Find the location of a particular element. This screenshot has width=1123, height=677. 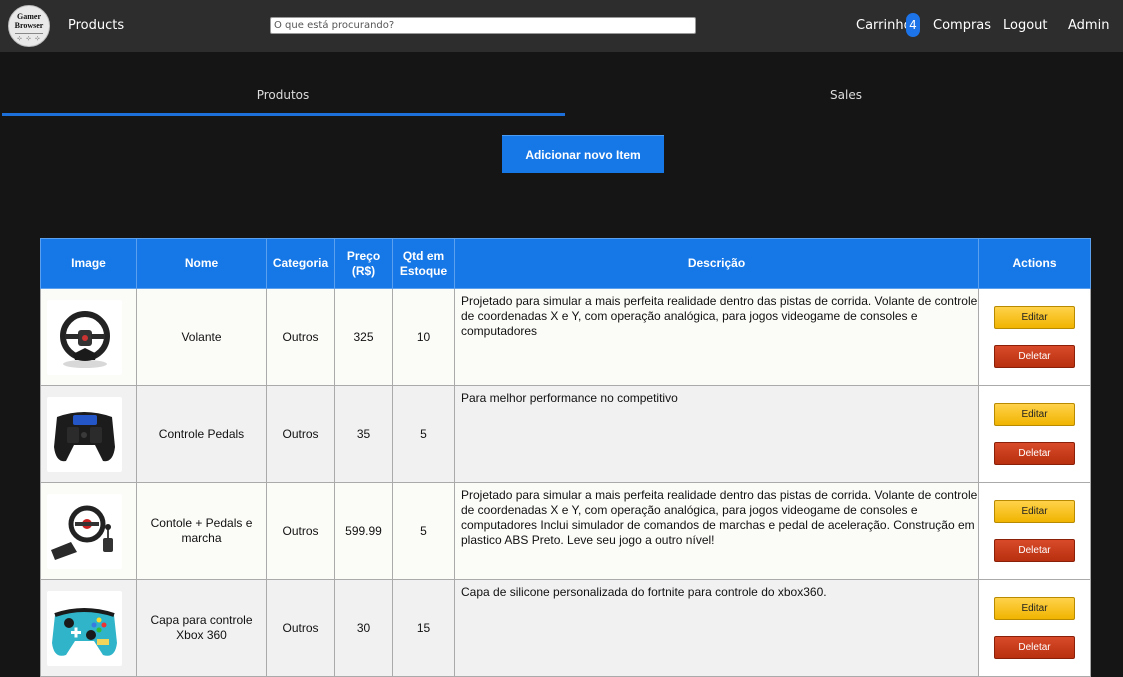

header-name: Nome is located at coordinates (201, 263).